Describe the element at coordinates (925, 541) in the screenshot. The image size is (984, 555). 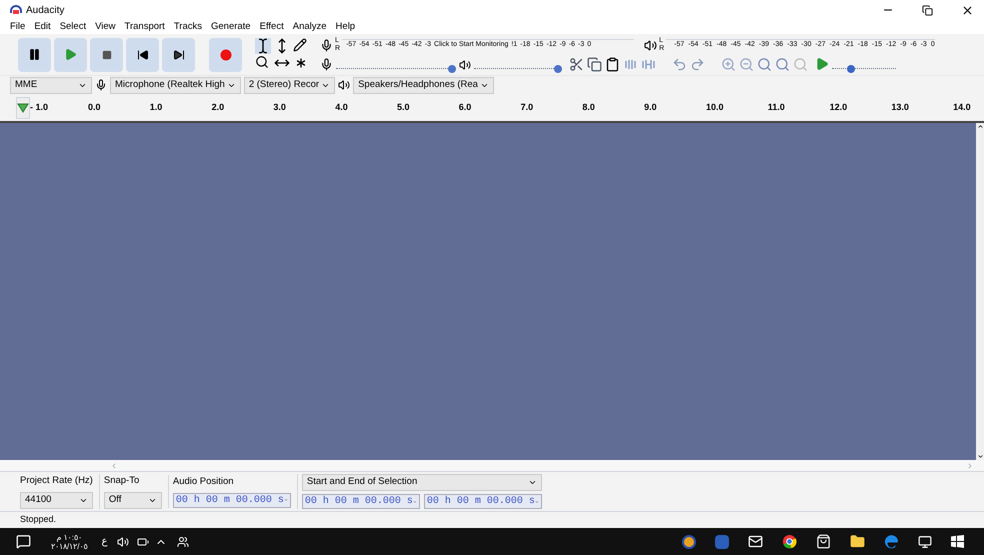
I see `task-view-icon` at that location.